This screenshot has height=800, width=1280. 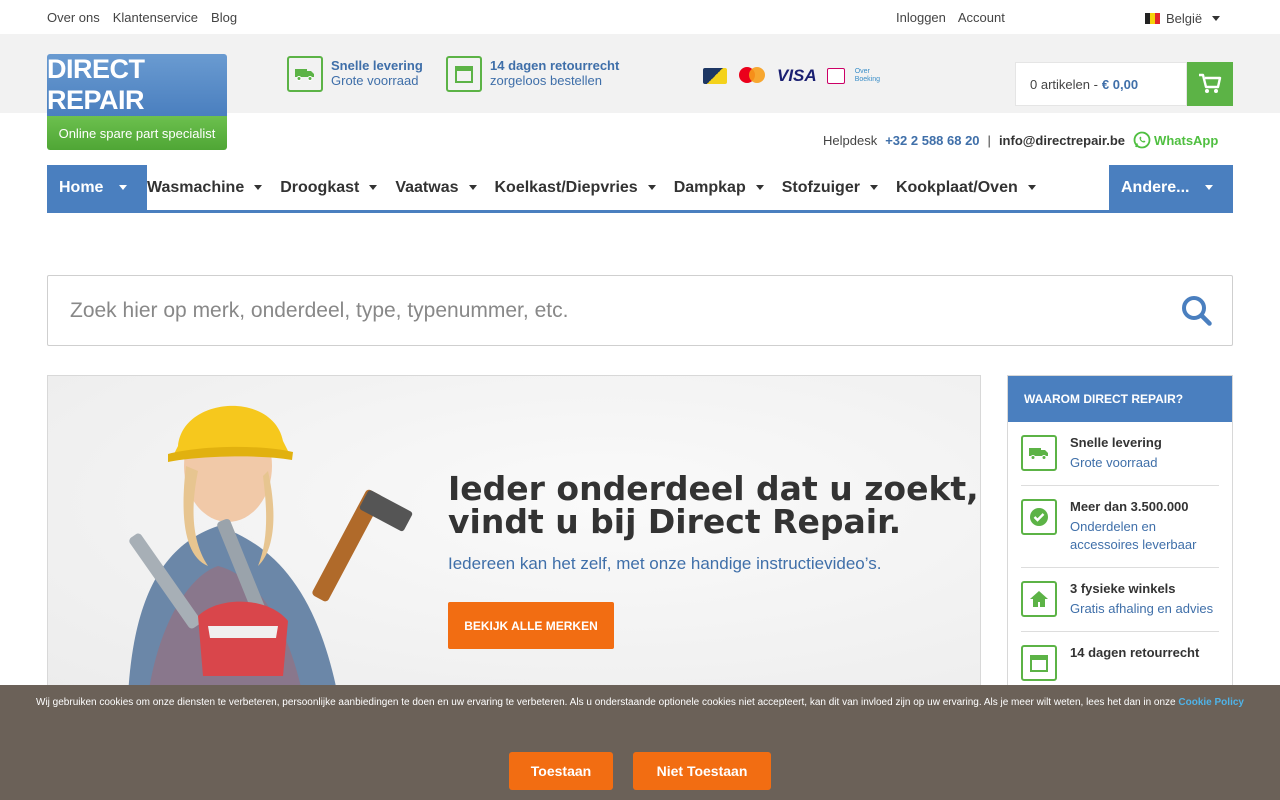 I want to click on cart-amount: € 0,00, so click(x=1120, y=84).